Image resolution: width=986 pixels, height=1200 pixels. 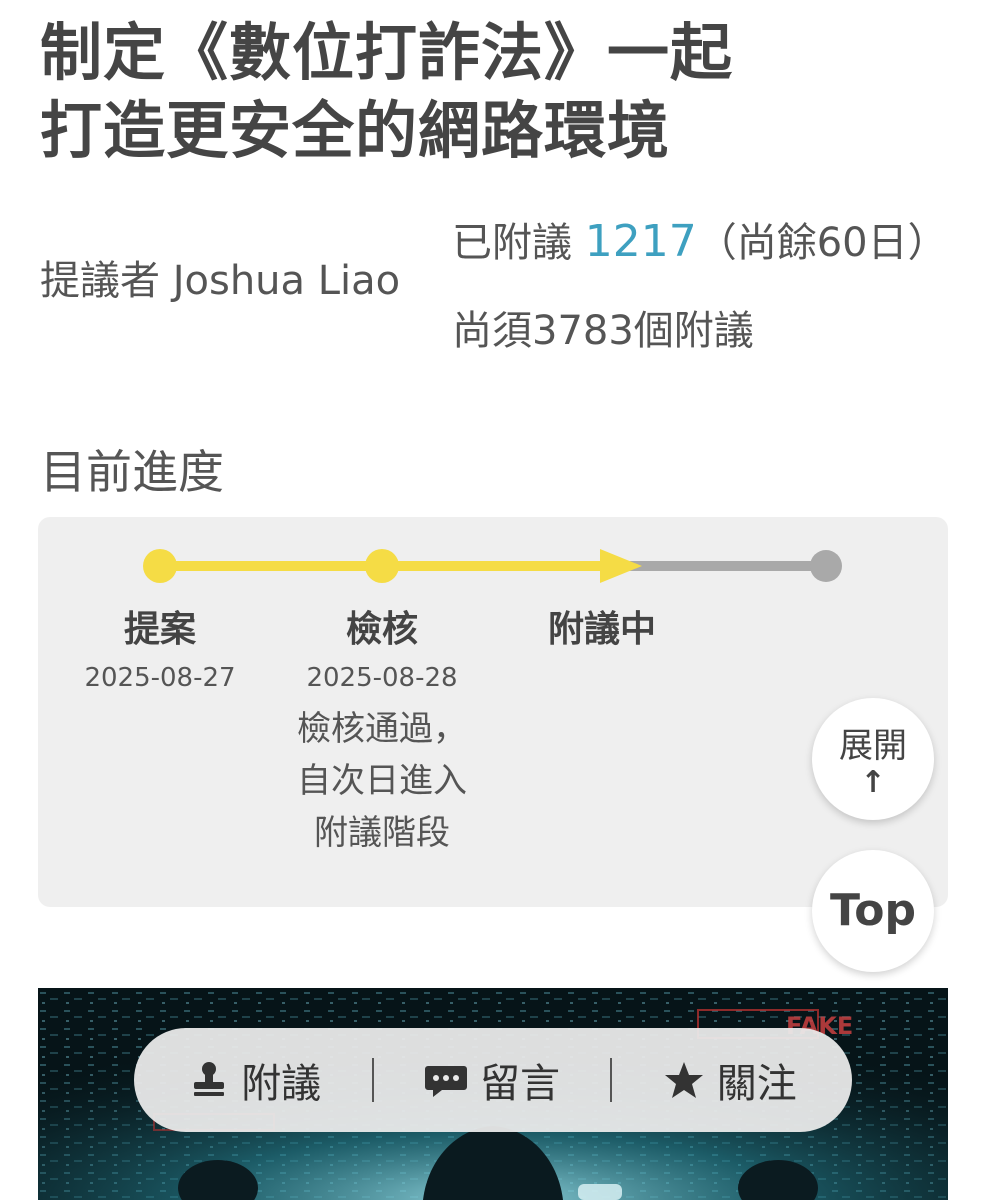 I want to click on expand-button: 展開 ↑, so click(x=873, y=759).